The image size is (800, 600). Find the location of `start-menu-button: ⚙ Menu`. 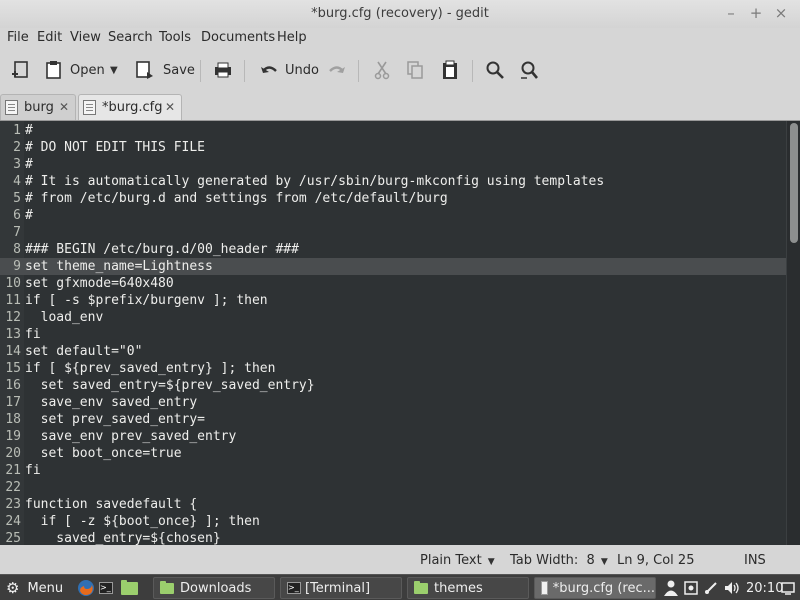

start-menu-button: ⚙ Menu is located at coordinates (34, 588).